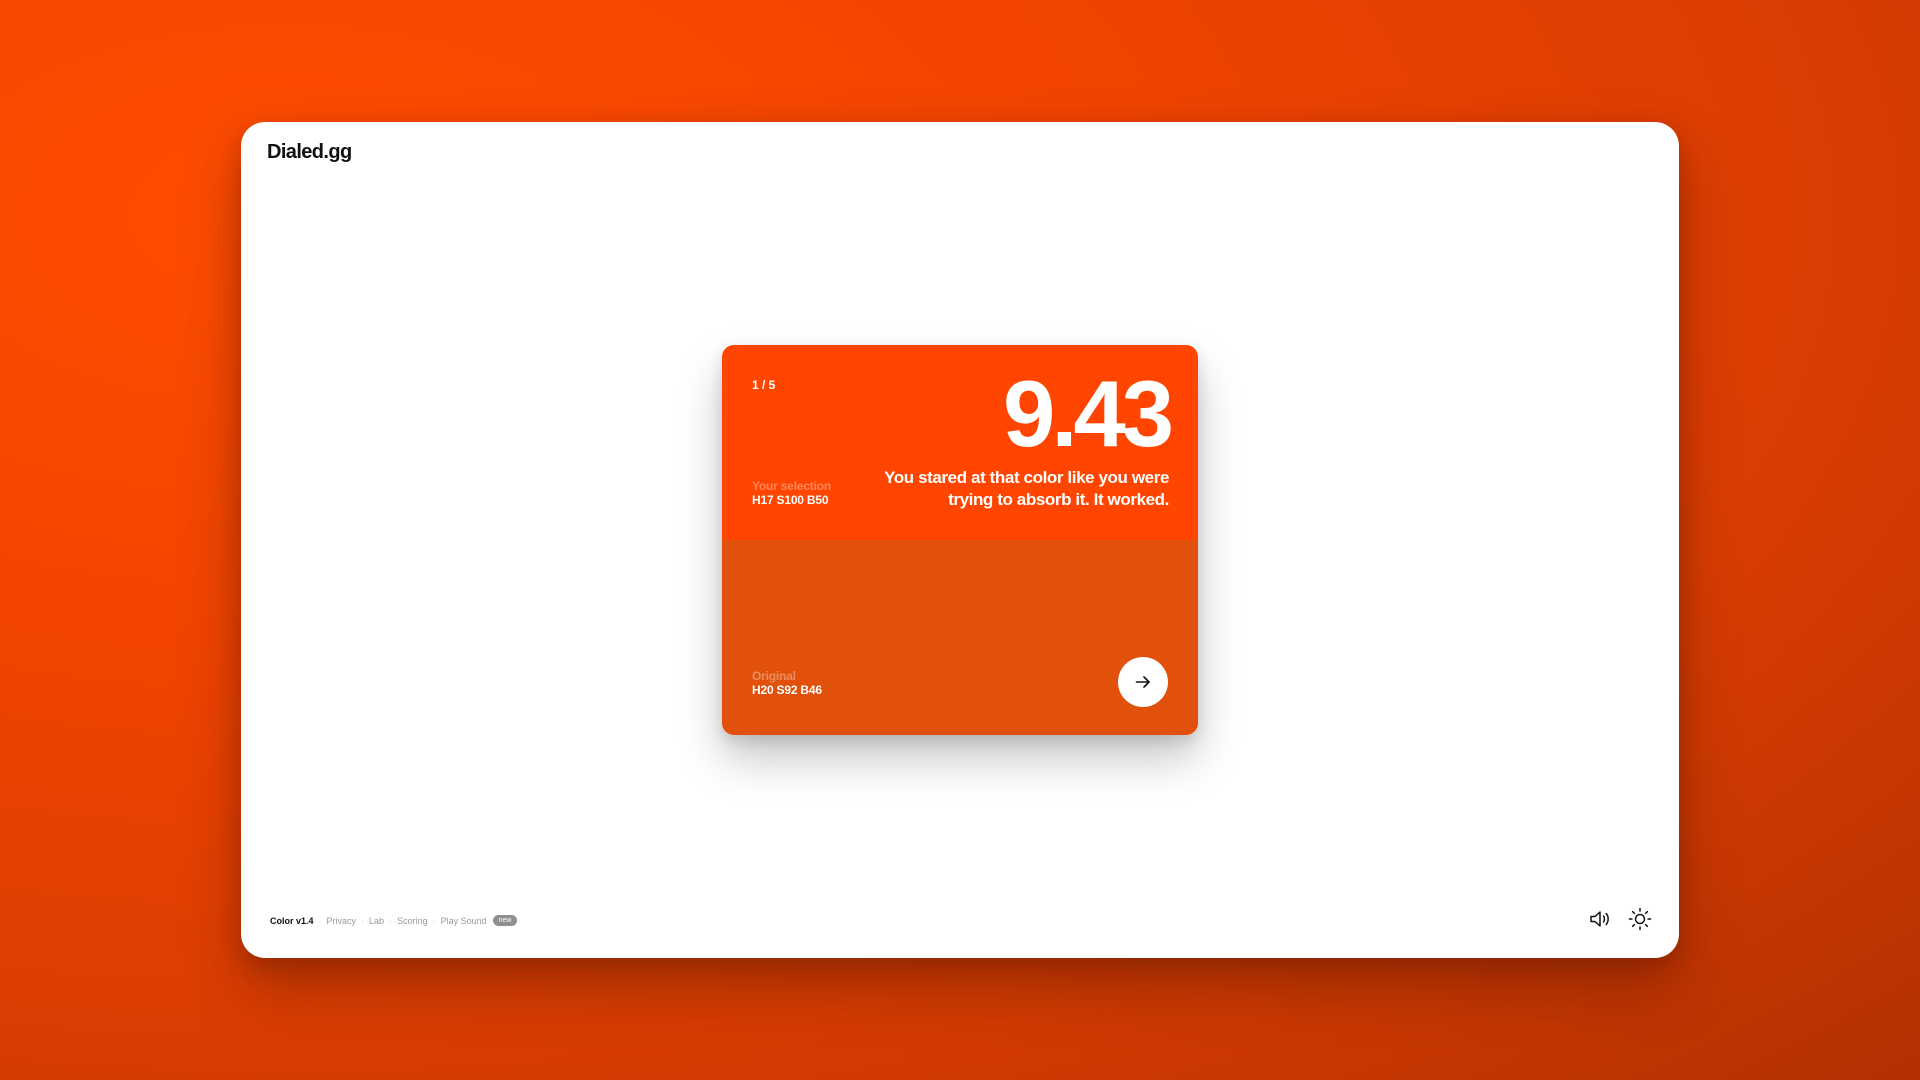 This screenshot has height=1080, width=1920. Describe the element at coordinates (960, 637) in the screenshot. I see `original-swatch: Original H20 S92 B46` at that location.